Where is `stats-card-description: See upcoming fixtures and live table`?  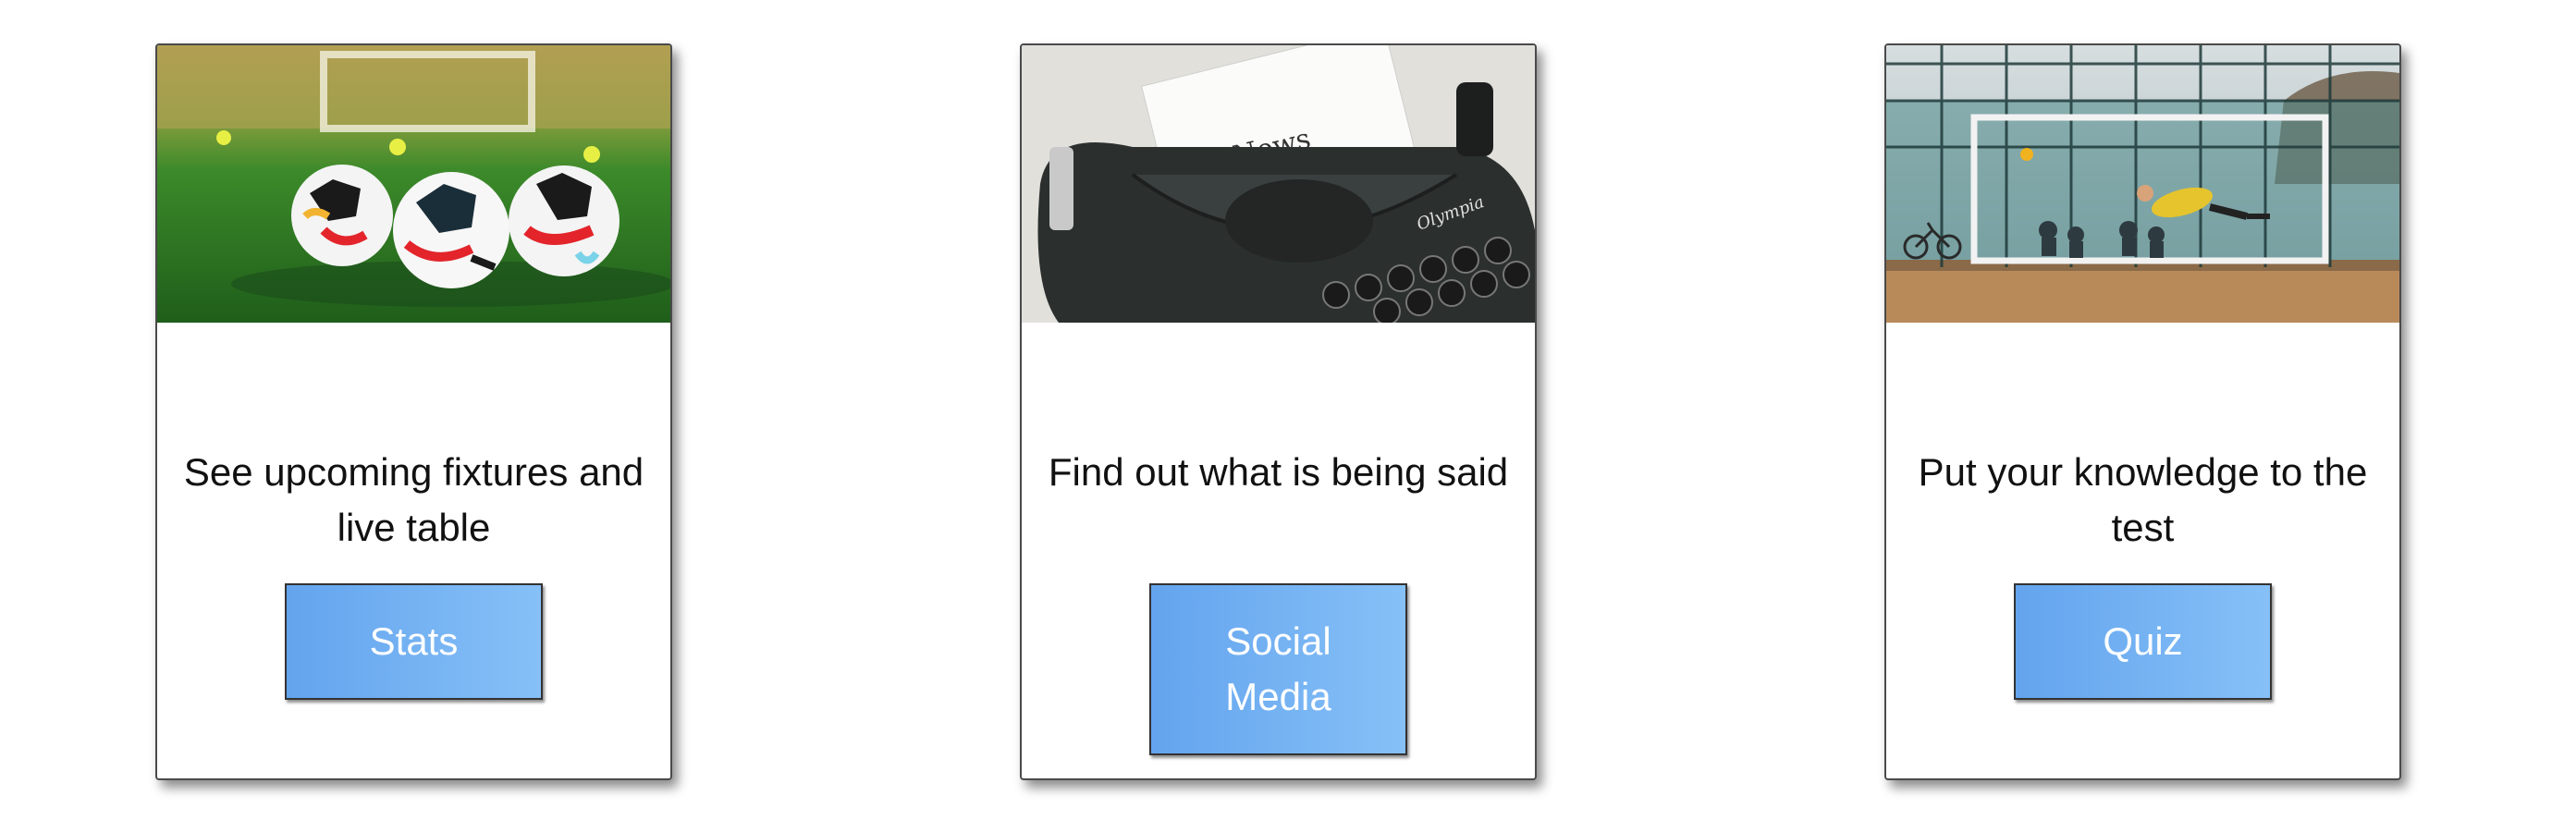 stats-card-description: See upcoming fixtures and live table is located at coordinates (413, 499).